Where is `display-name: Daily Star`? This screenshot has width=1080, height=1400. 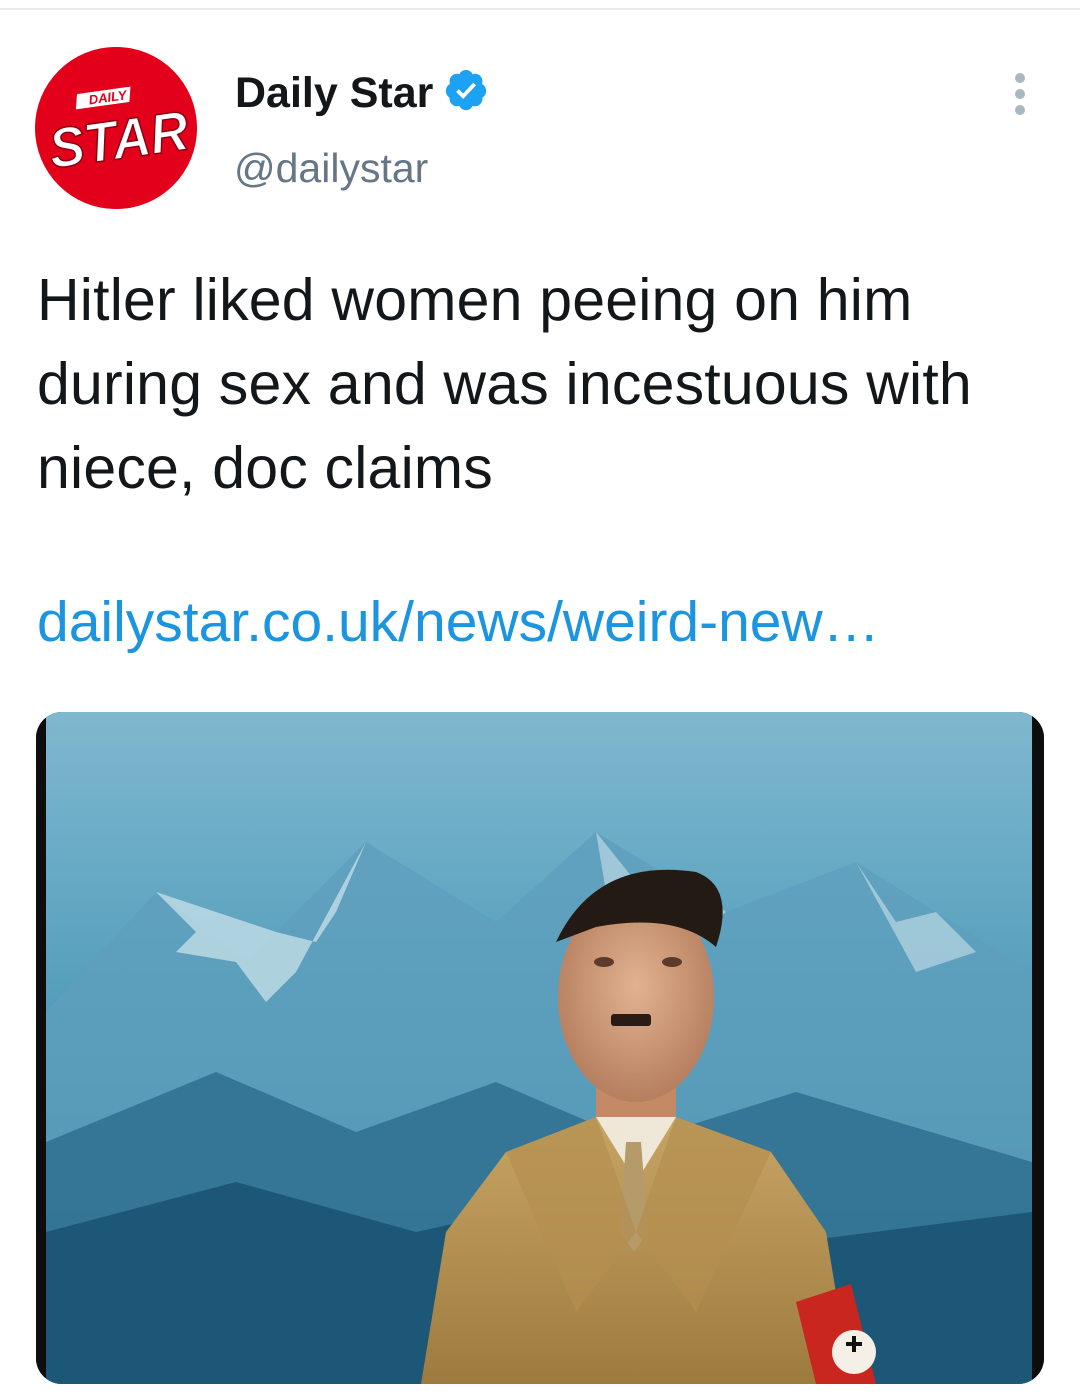 display-name: Daily Star is located at coordinates (334, 93).